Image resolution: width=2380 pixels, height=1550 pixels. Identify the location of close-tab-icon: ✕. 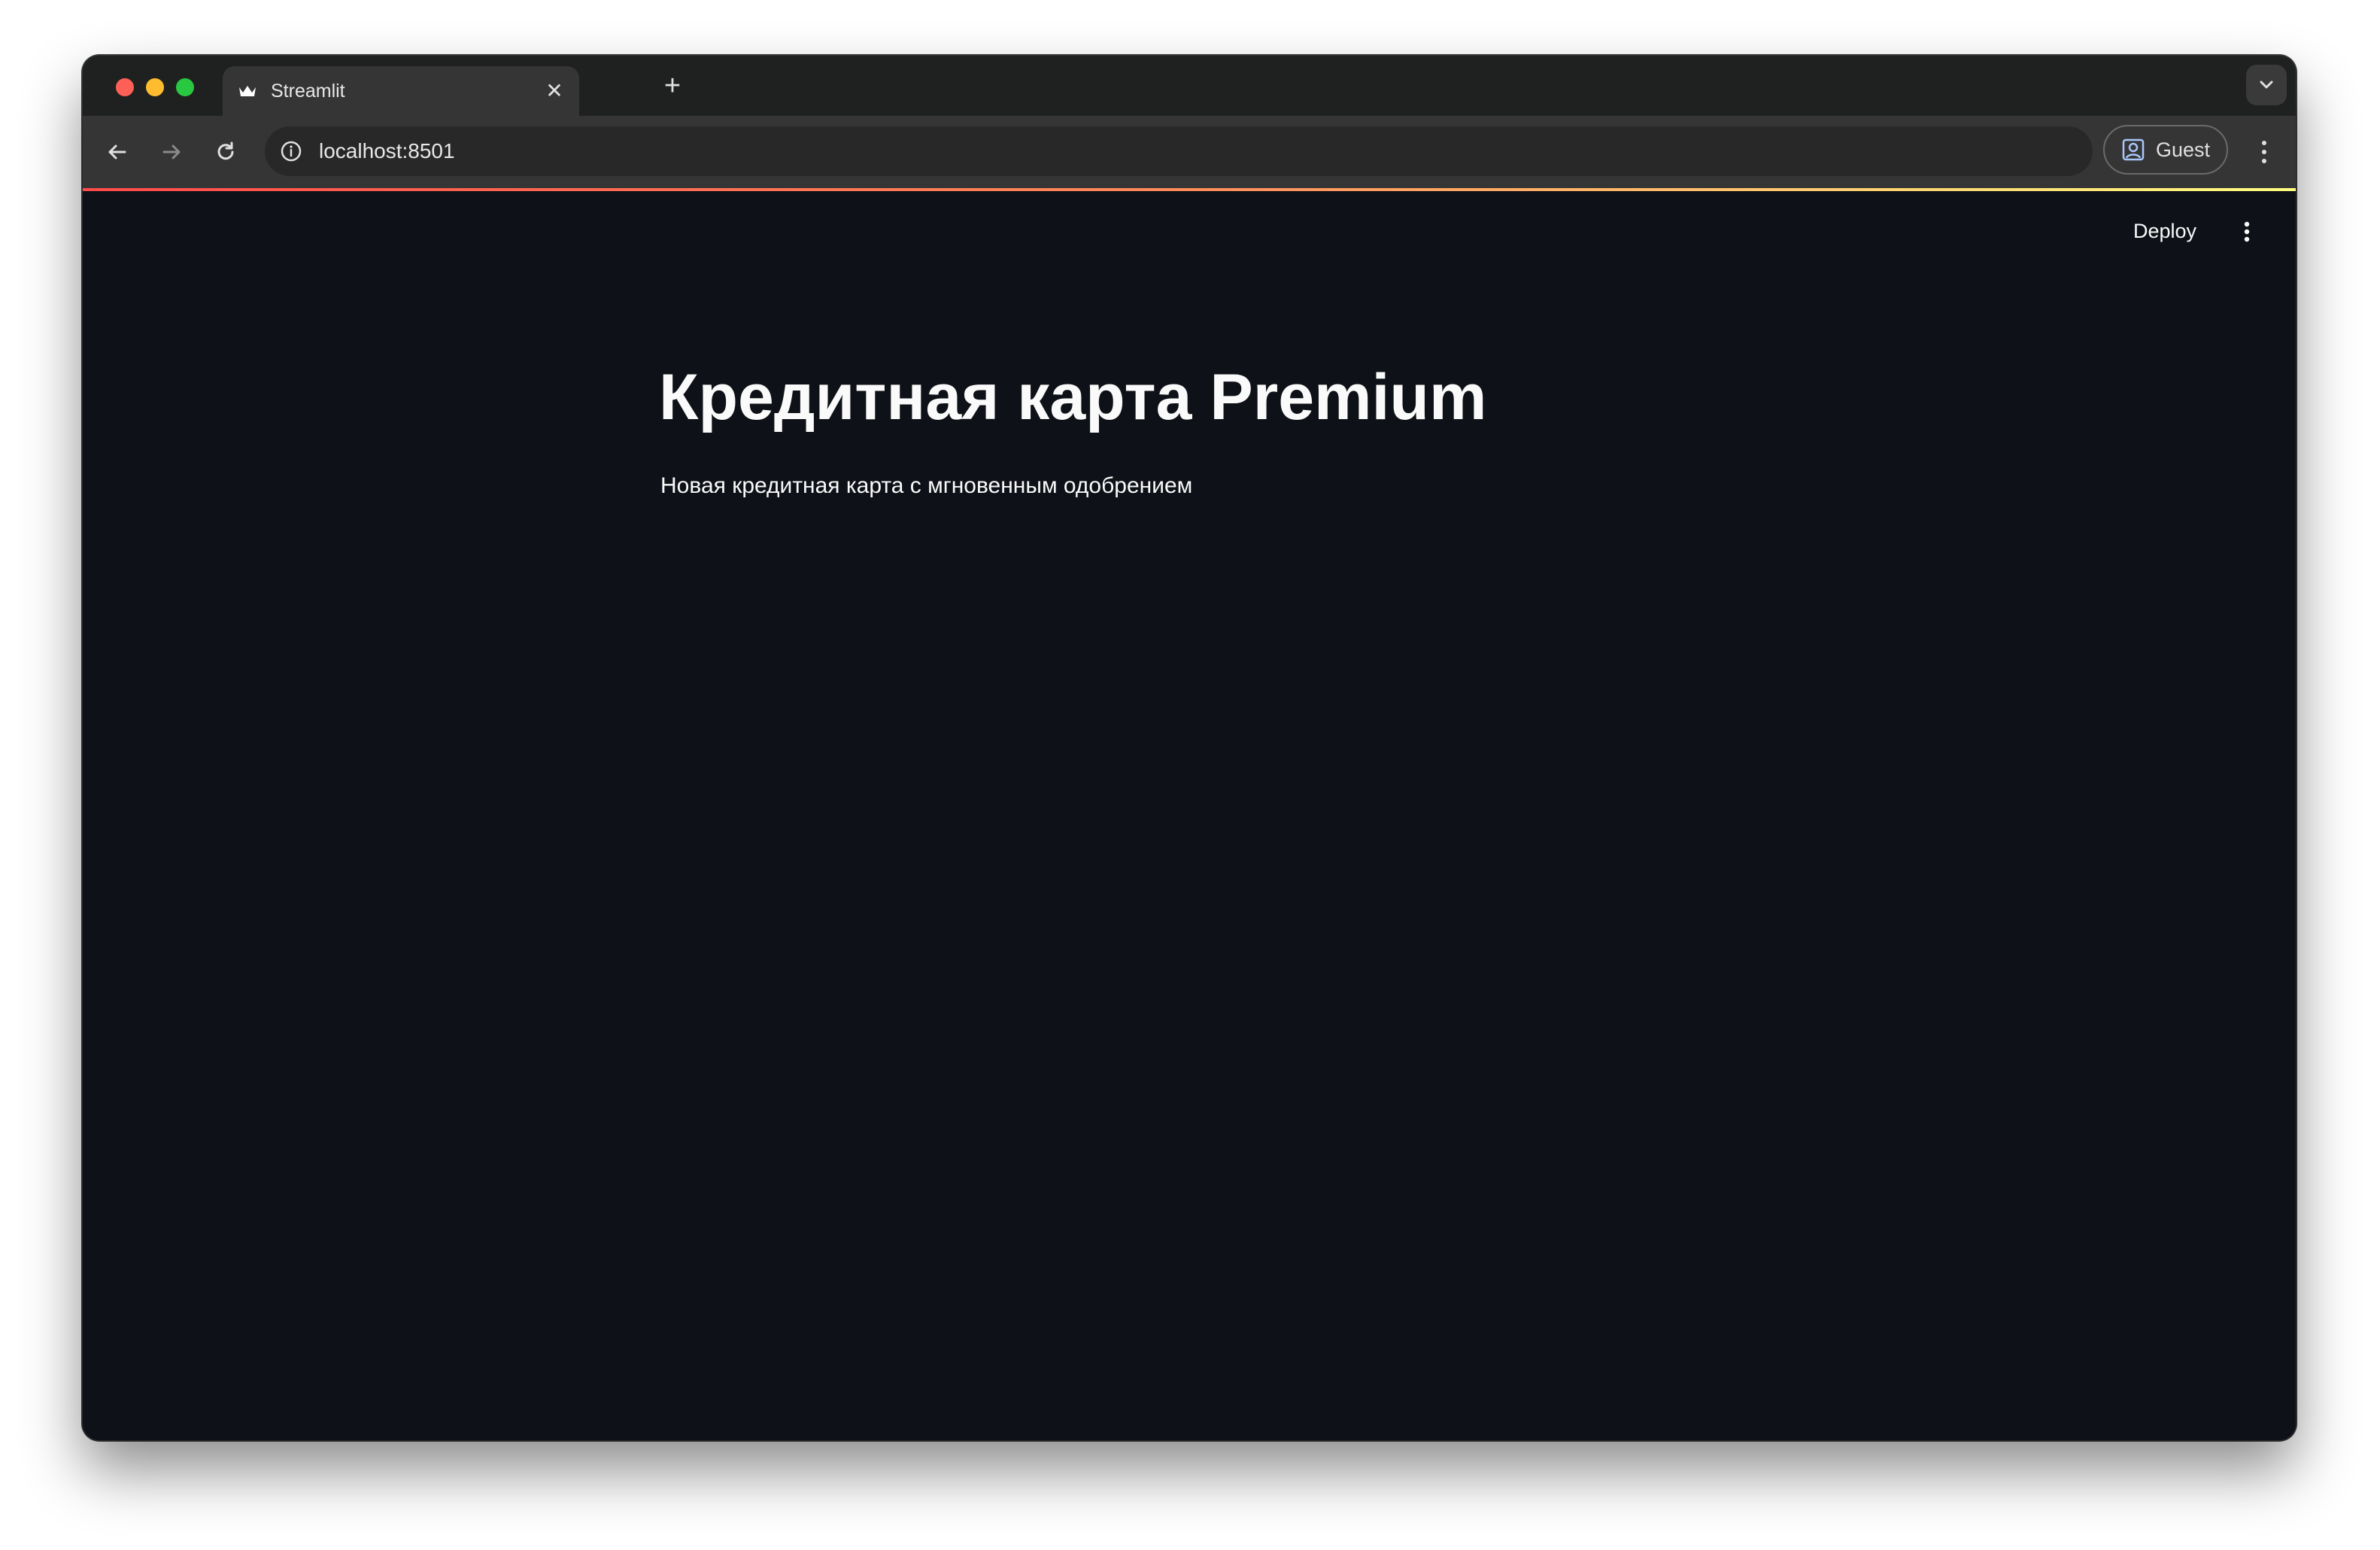
(554, 91).